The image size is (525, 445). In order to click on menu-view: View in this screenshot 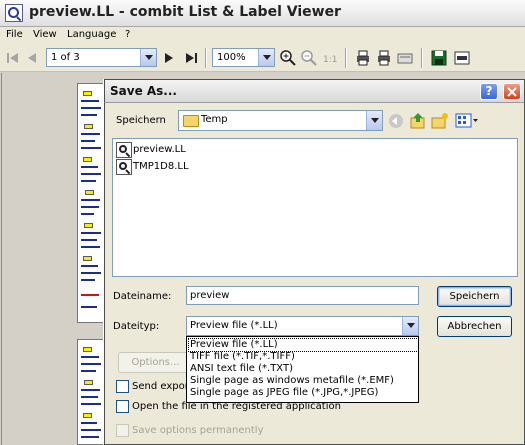, I will do `click(45, 34)`.